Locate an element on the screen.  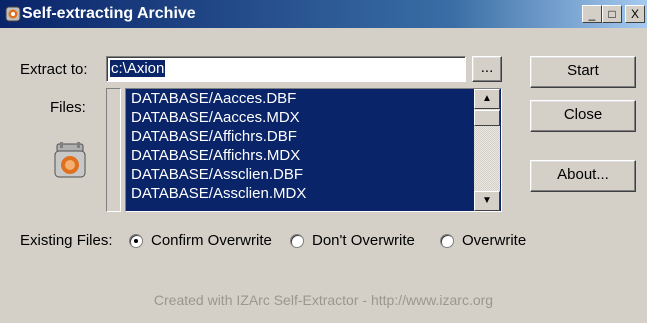
extract-path-text: c:\Axion is located at coordinates (138, 68).